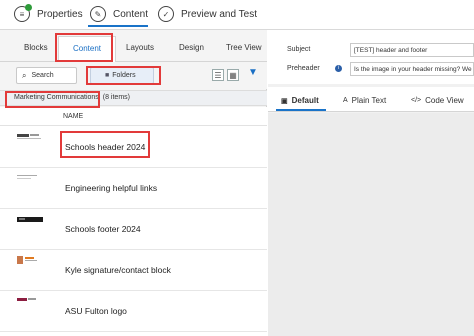  I want to click on item-name: Schools header 2024, so click(105, 147).